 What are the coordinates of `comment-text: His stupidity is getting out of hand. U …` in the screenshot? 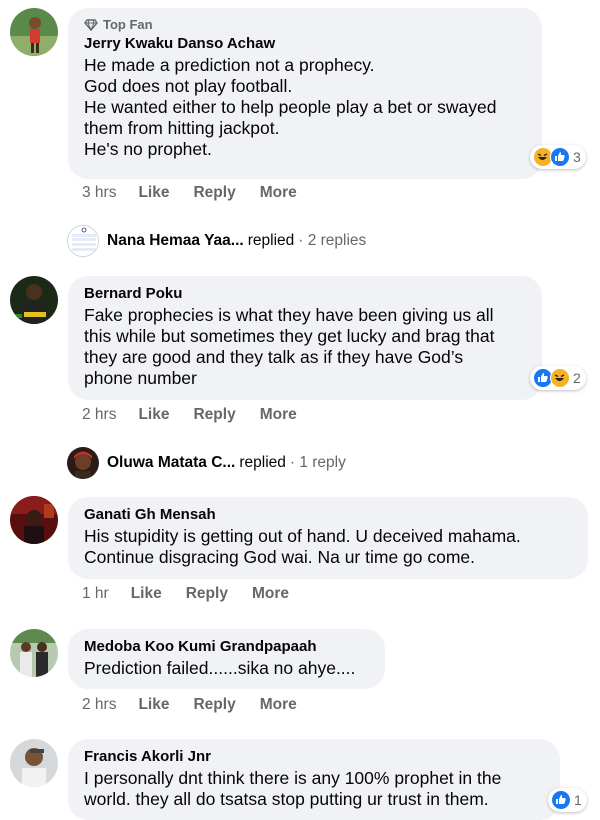 It's located at (328, 547).